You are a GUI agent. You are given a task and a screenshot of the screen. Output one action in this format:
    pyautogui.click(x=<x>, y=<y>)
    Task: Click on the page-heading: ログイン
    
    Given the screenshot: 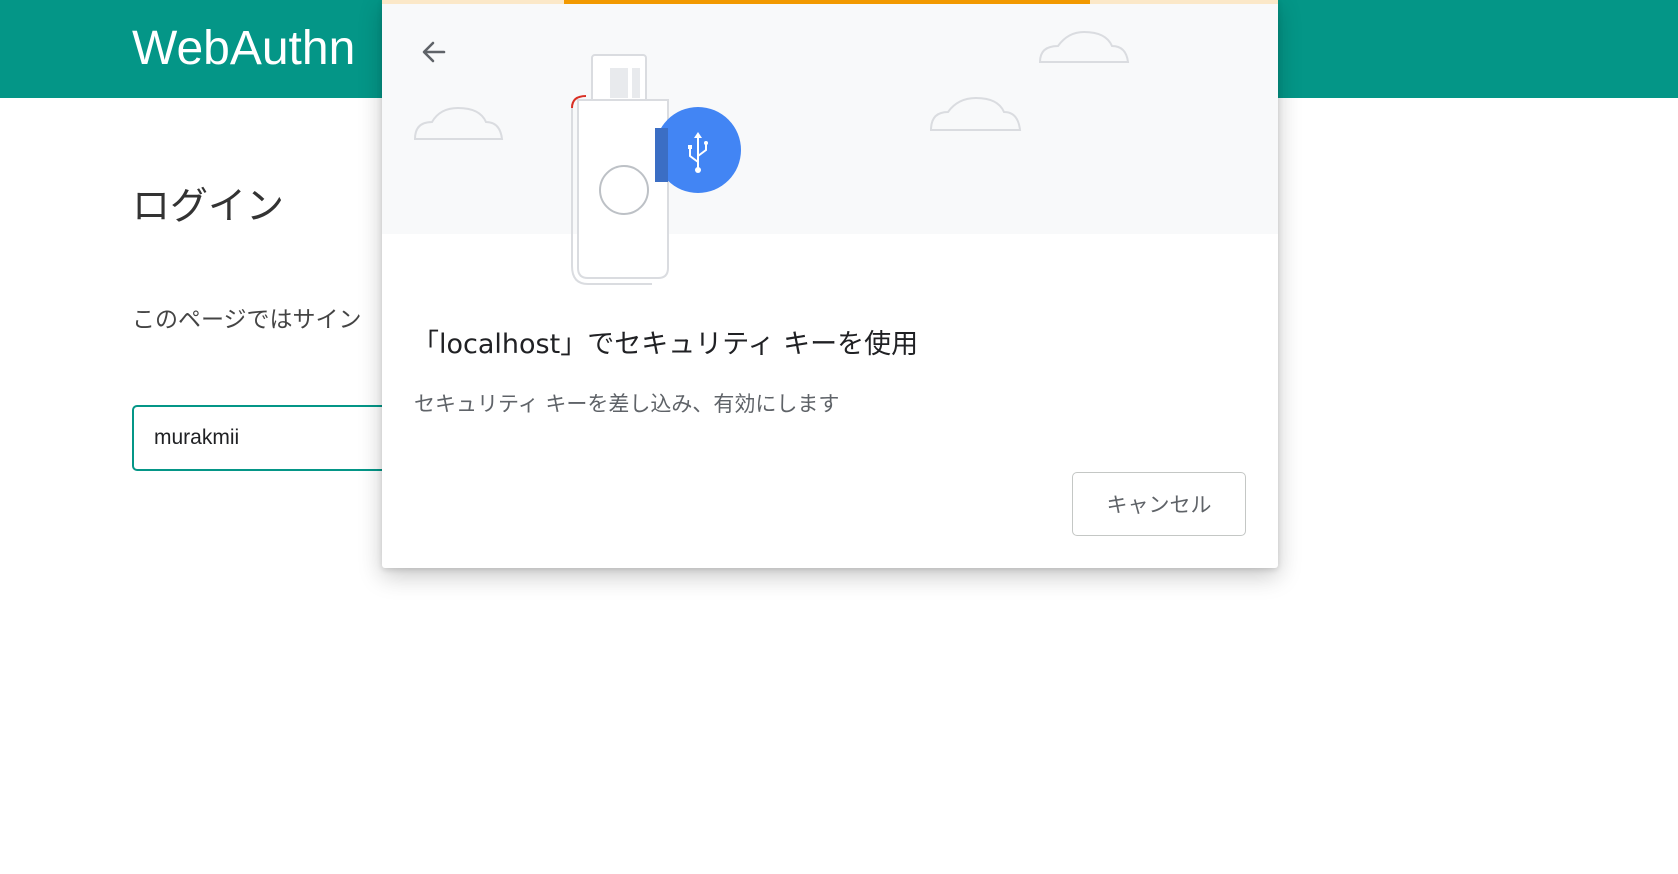 What is the action you would take?
    pyautogui.click(x=208, y=206)
    